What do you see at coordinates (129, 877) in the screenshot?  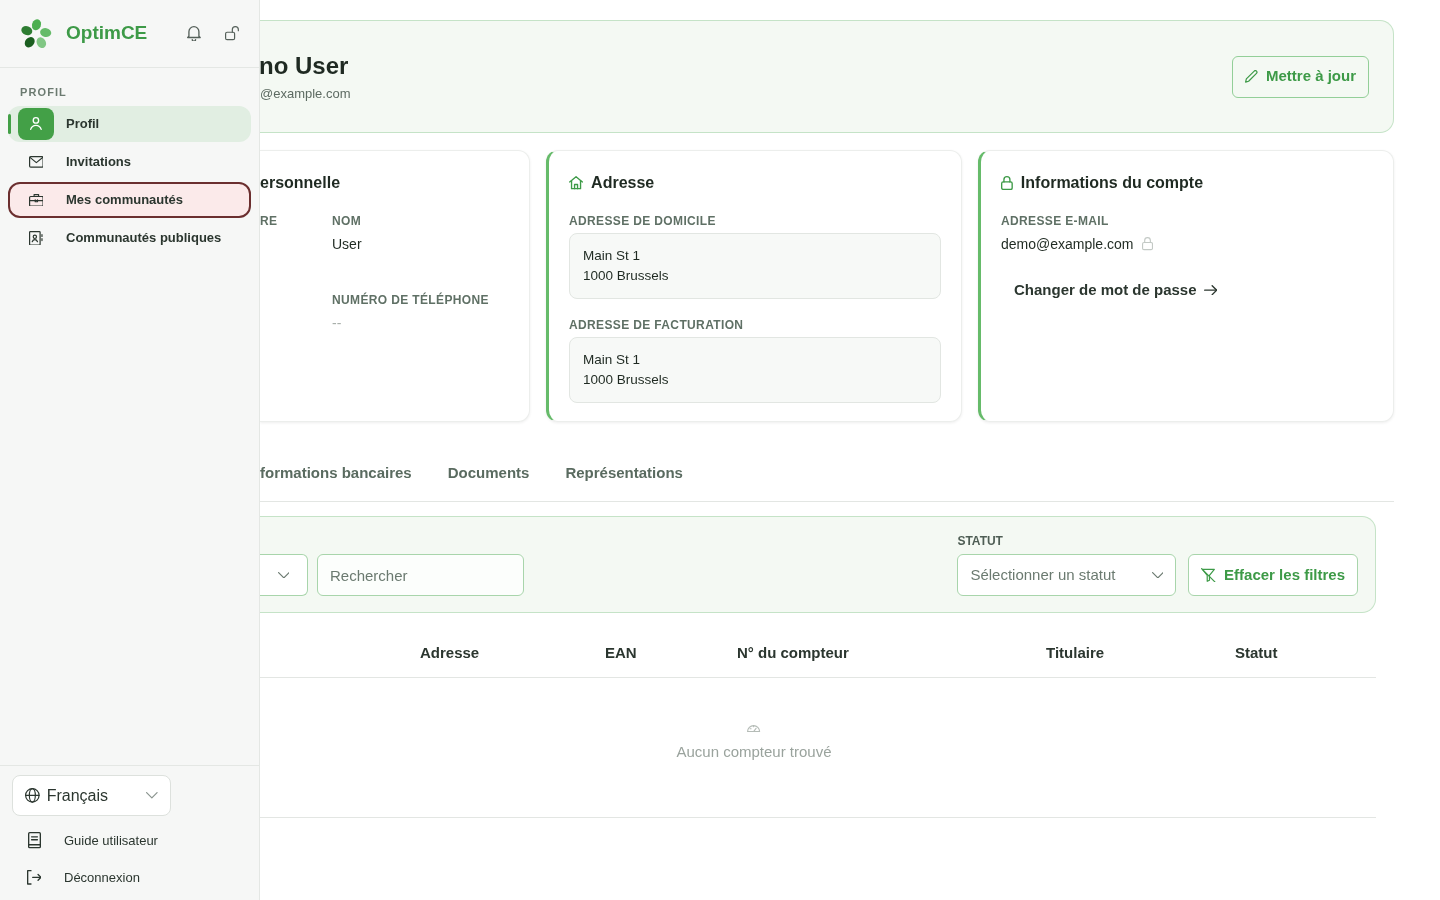 I see `sidebar-link: Déconnexion` at bounding box center [129, 877].